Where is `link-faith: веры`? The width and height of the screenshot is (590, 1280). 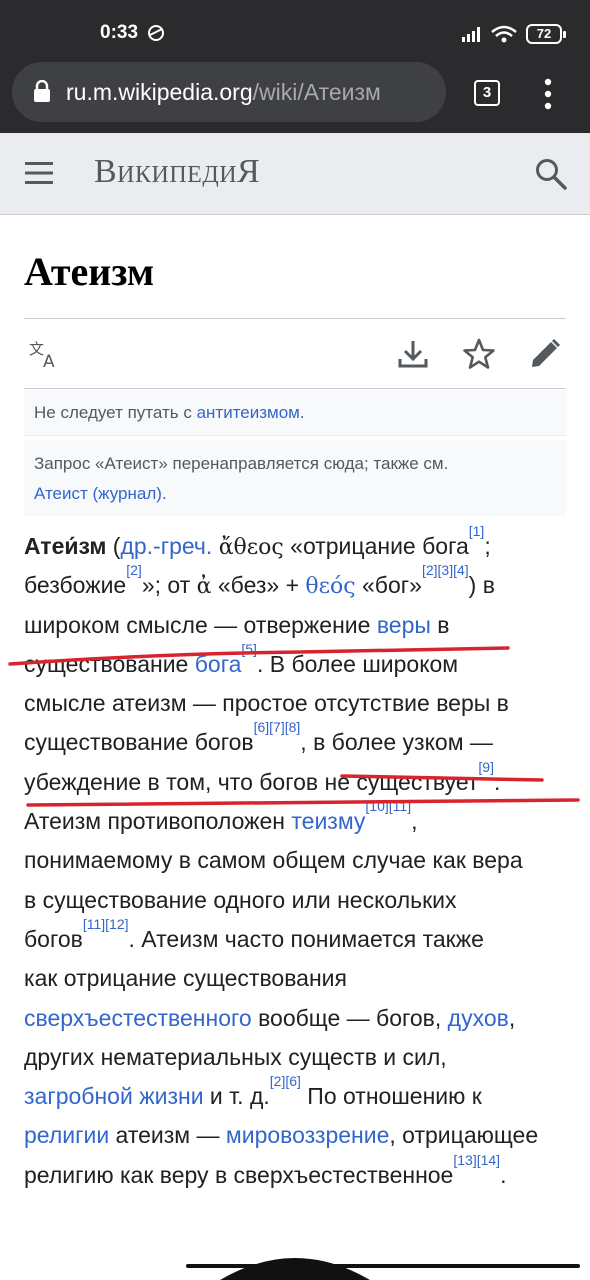 link-faith: веры is located at coordinates (404, 625).